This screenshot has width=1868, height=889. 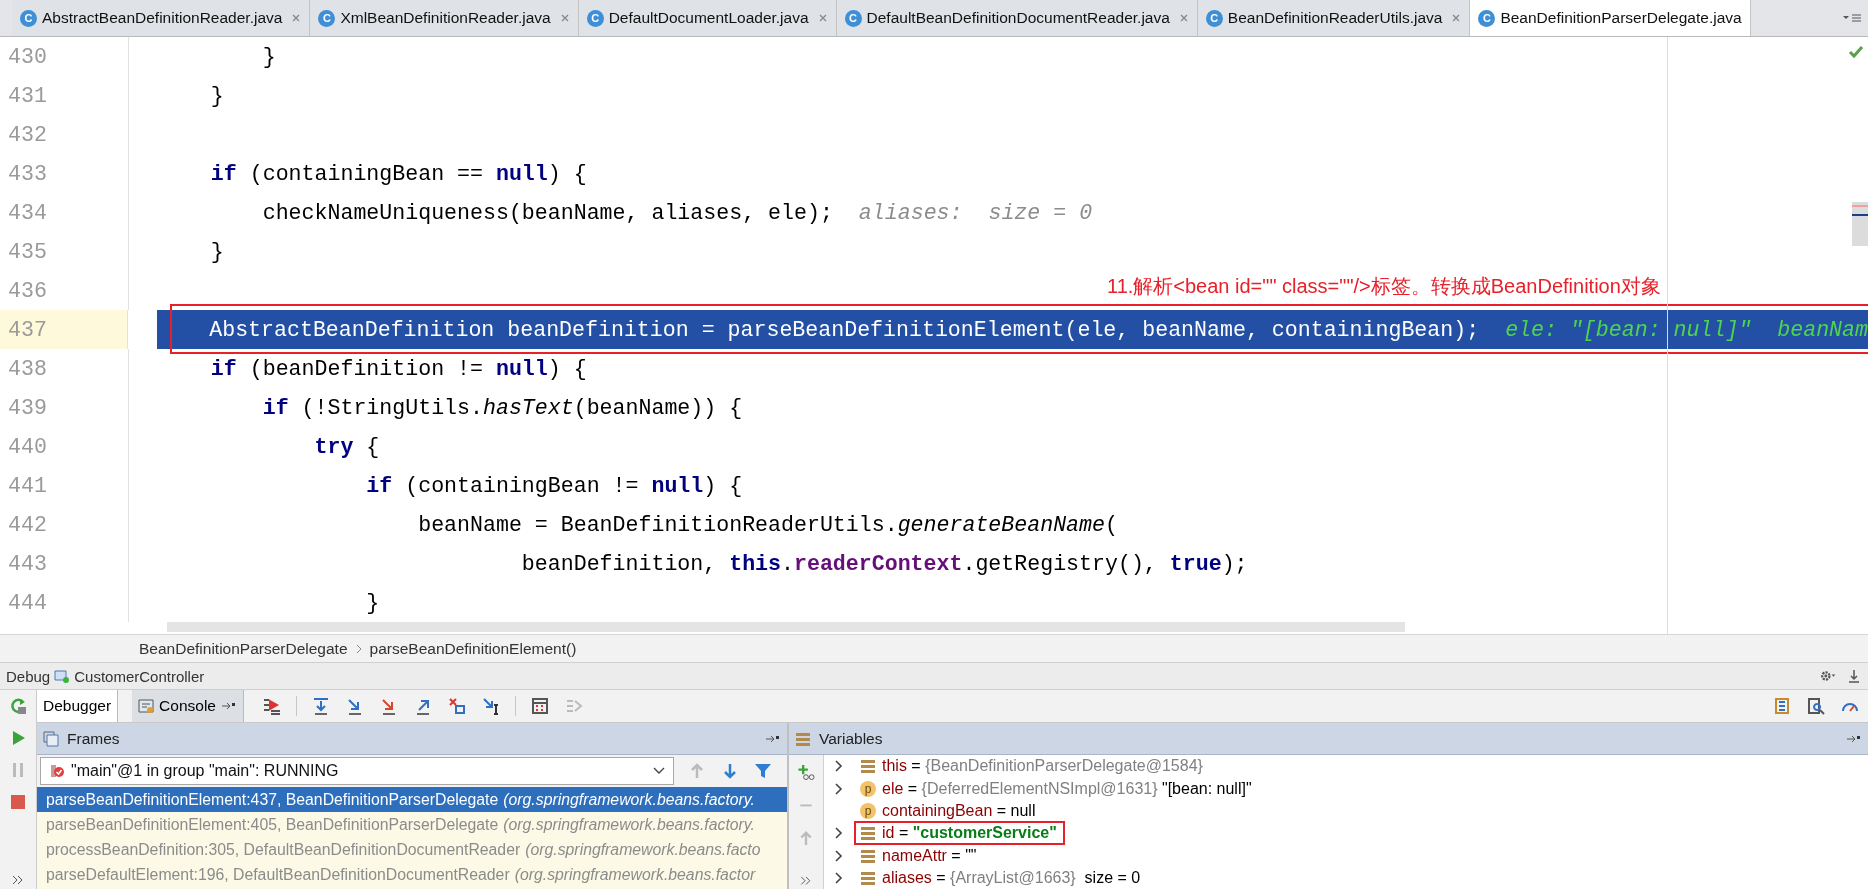 I want to click on variable-entry: this = {BeanDefinitionParserDelegate@1584}, so click(x=1042, y=766).